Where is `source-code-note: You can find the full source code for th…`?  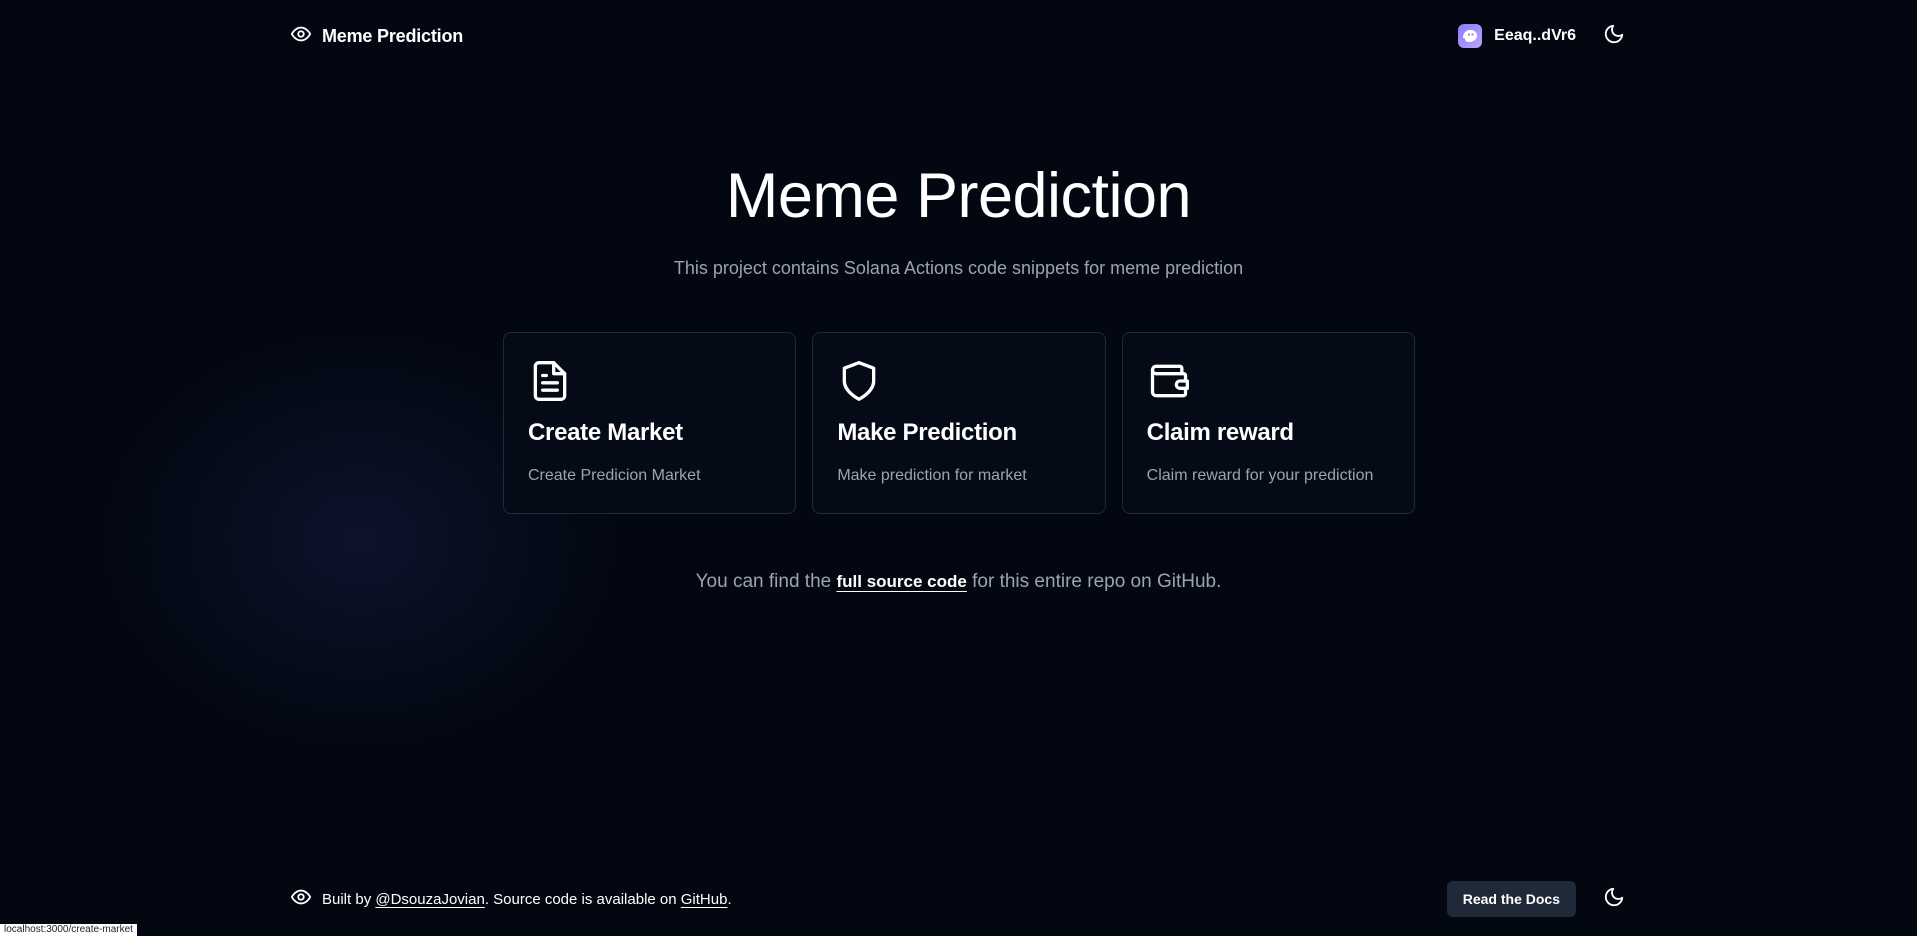 source-code-note: You can find the full source code for th… is located at coordinates (958, 582).